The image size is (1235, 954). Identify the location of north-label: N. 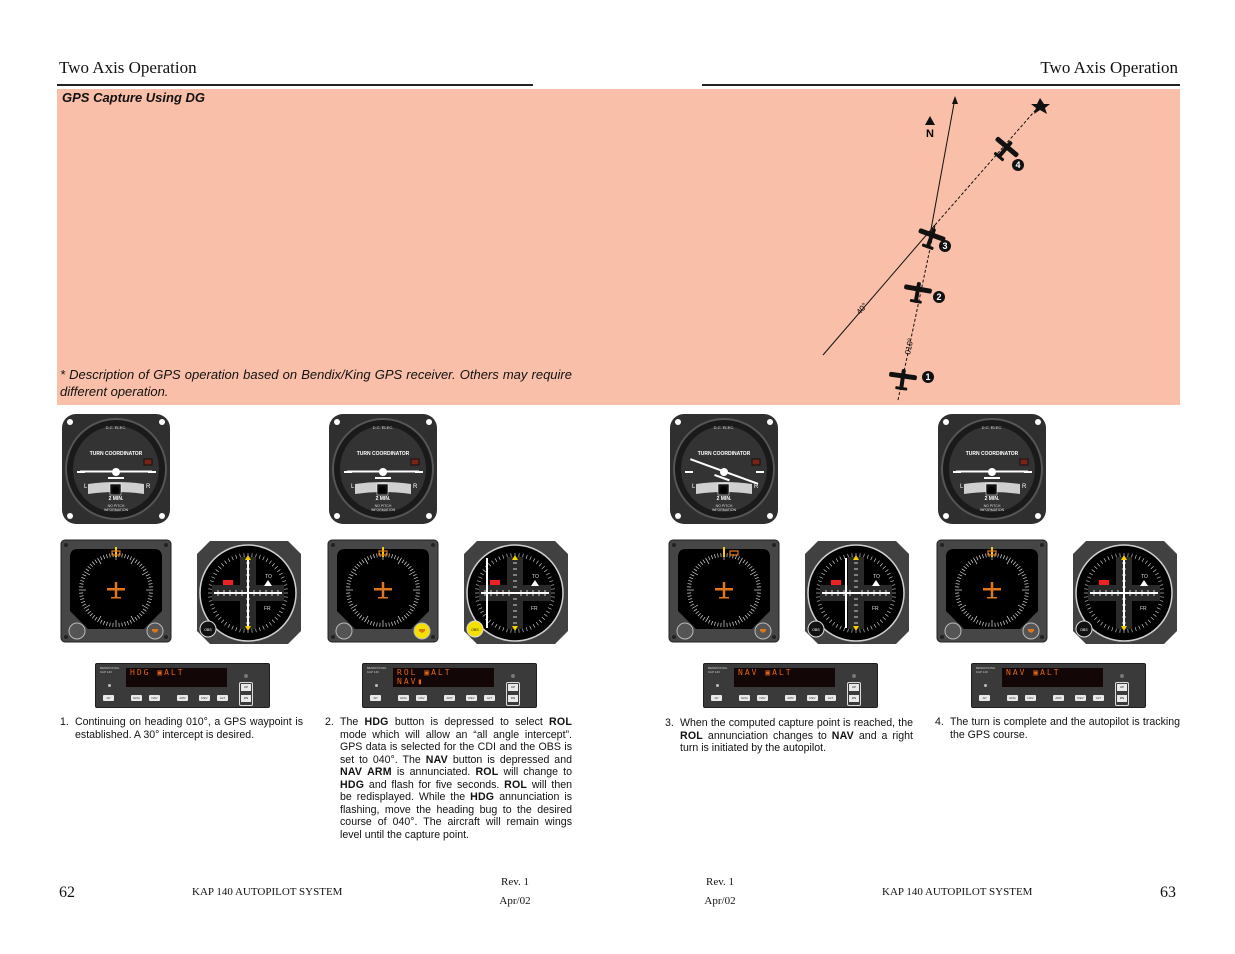
(930, 134).